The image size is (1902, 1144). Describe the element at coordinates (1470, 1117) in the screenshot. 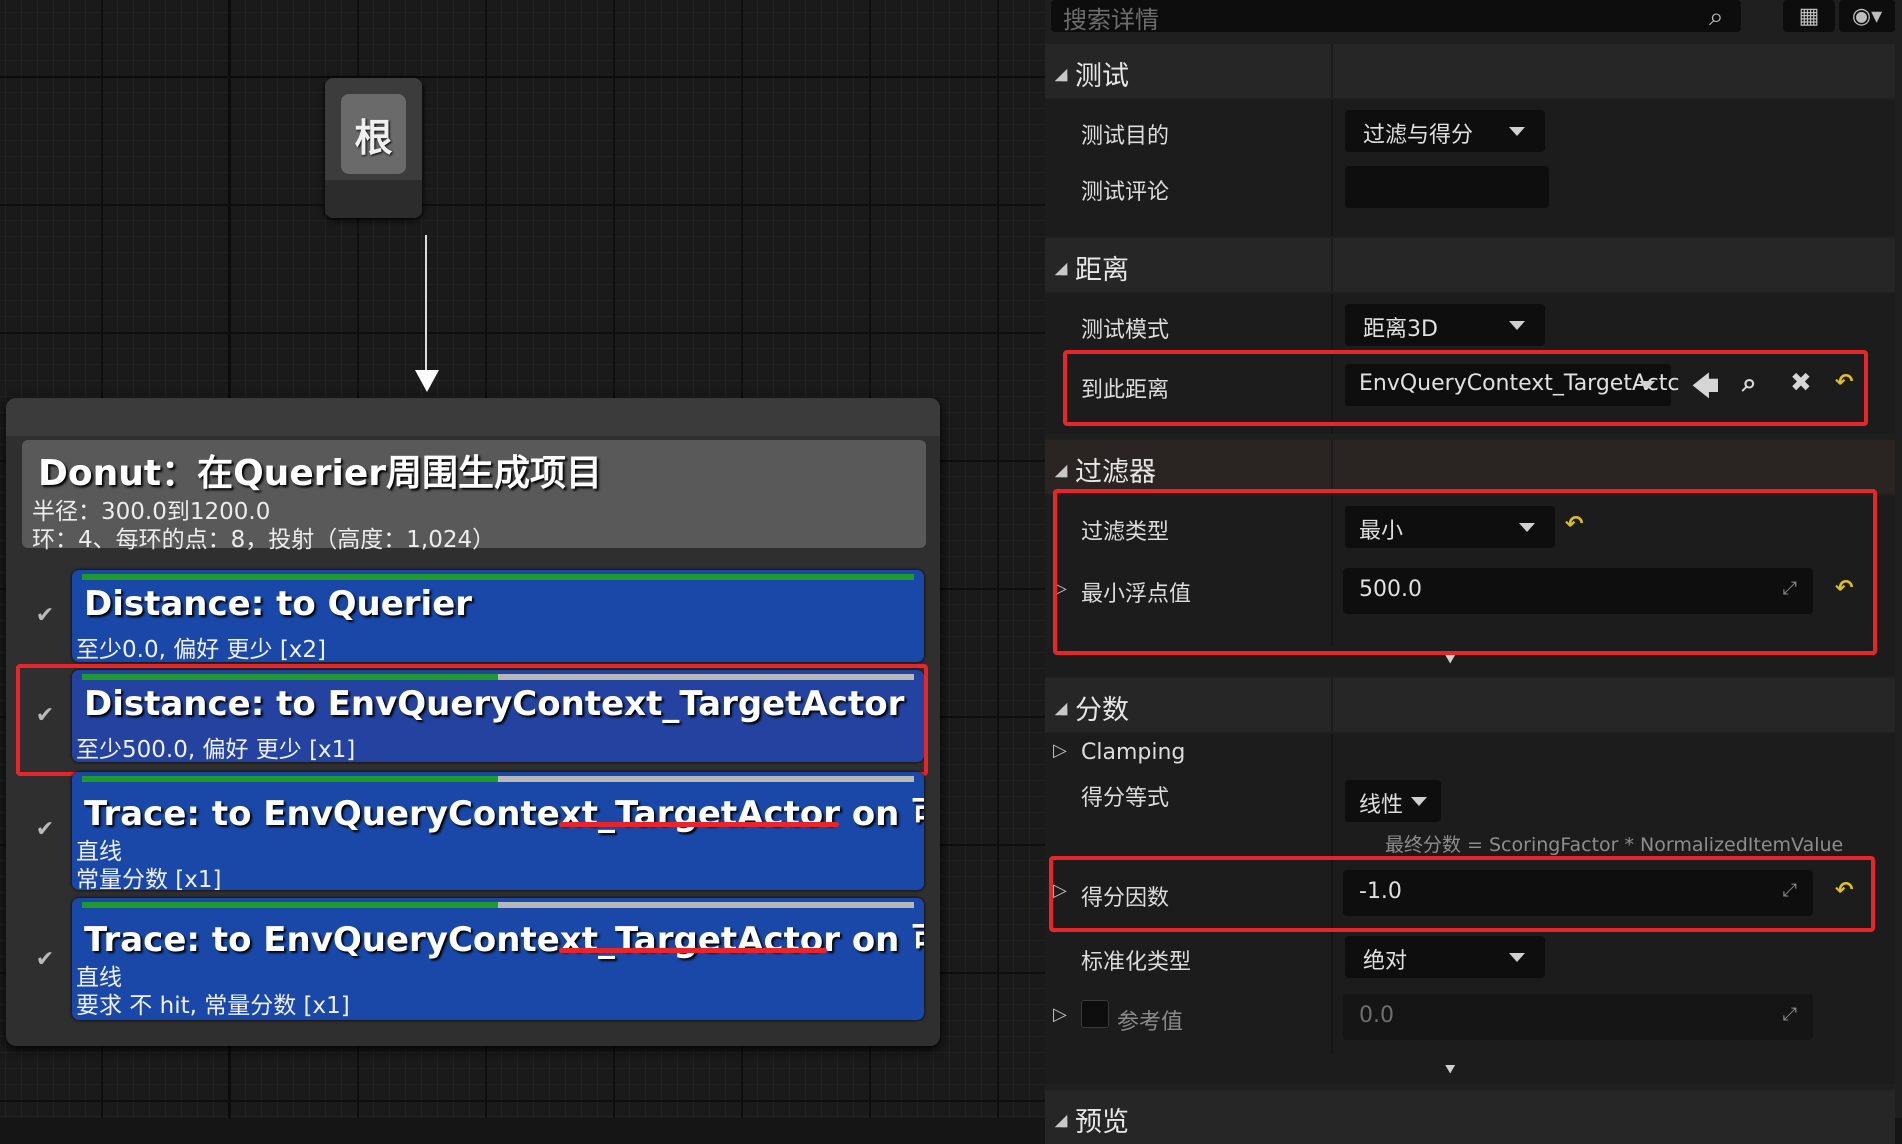

I see `category-preview: 预览` at that location.